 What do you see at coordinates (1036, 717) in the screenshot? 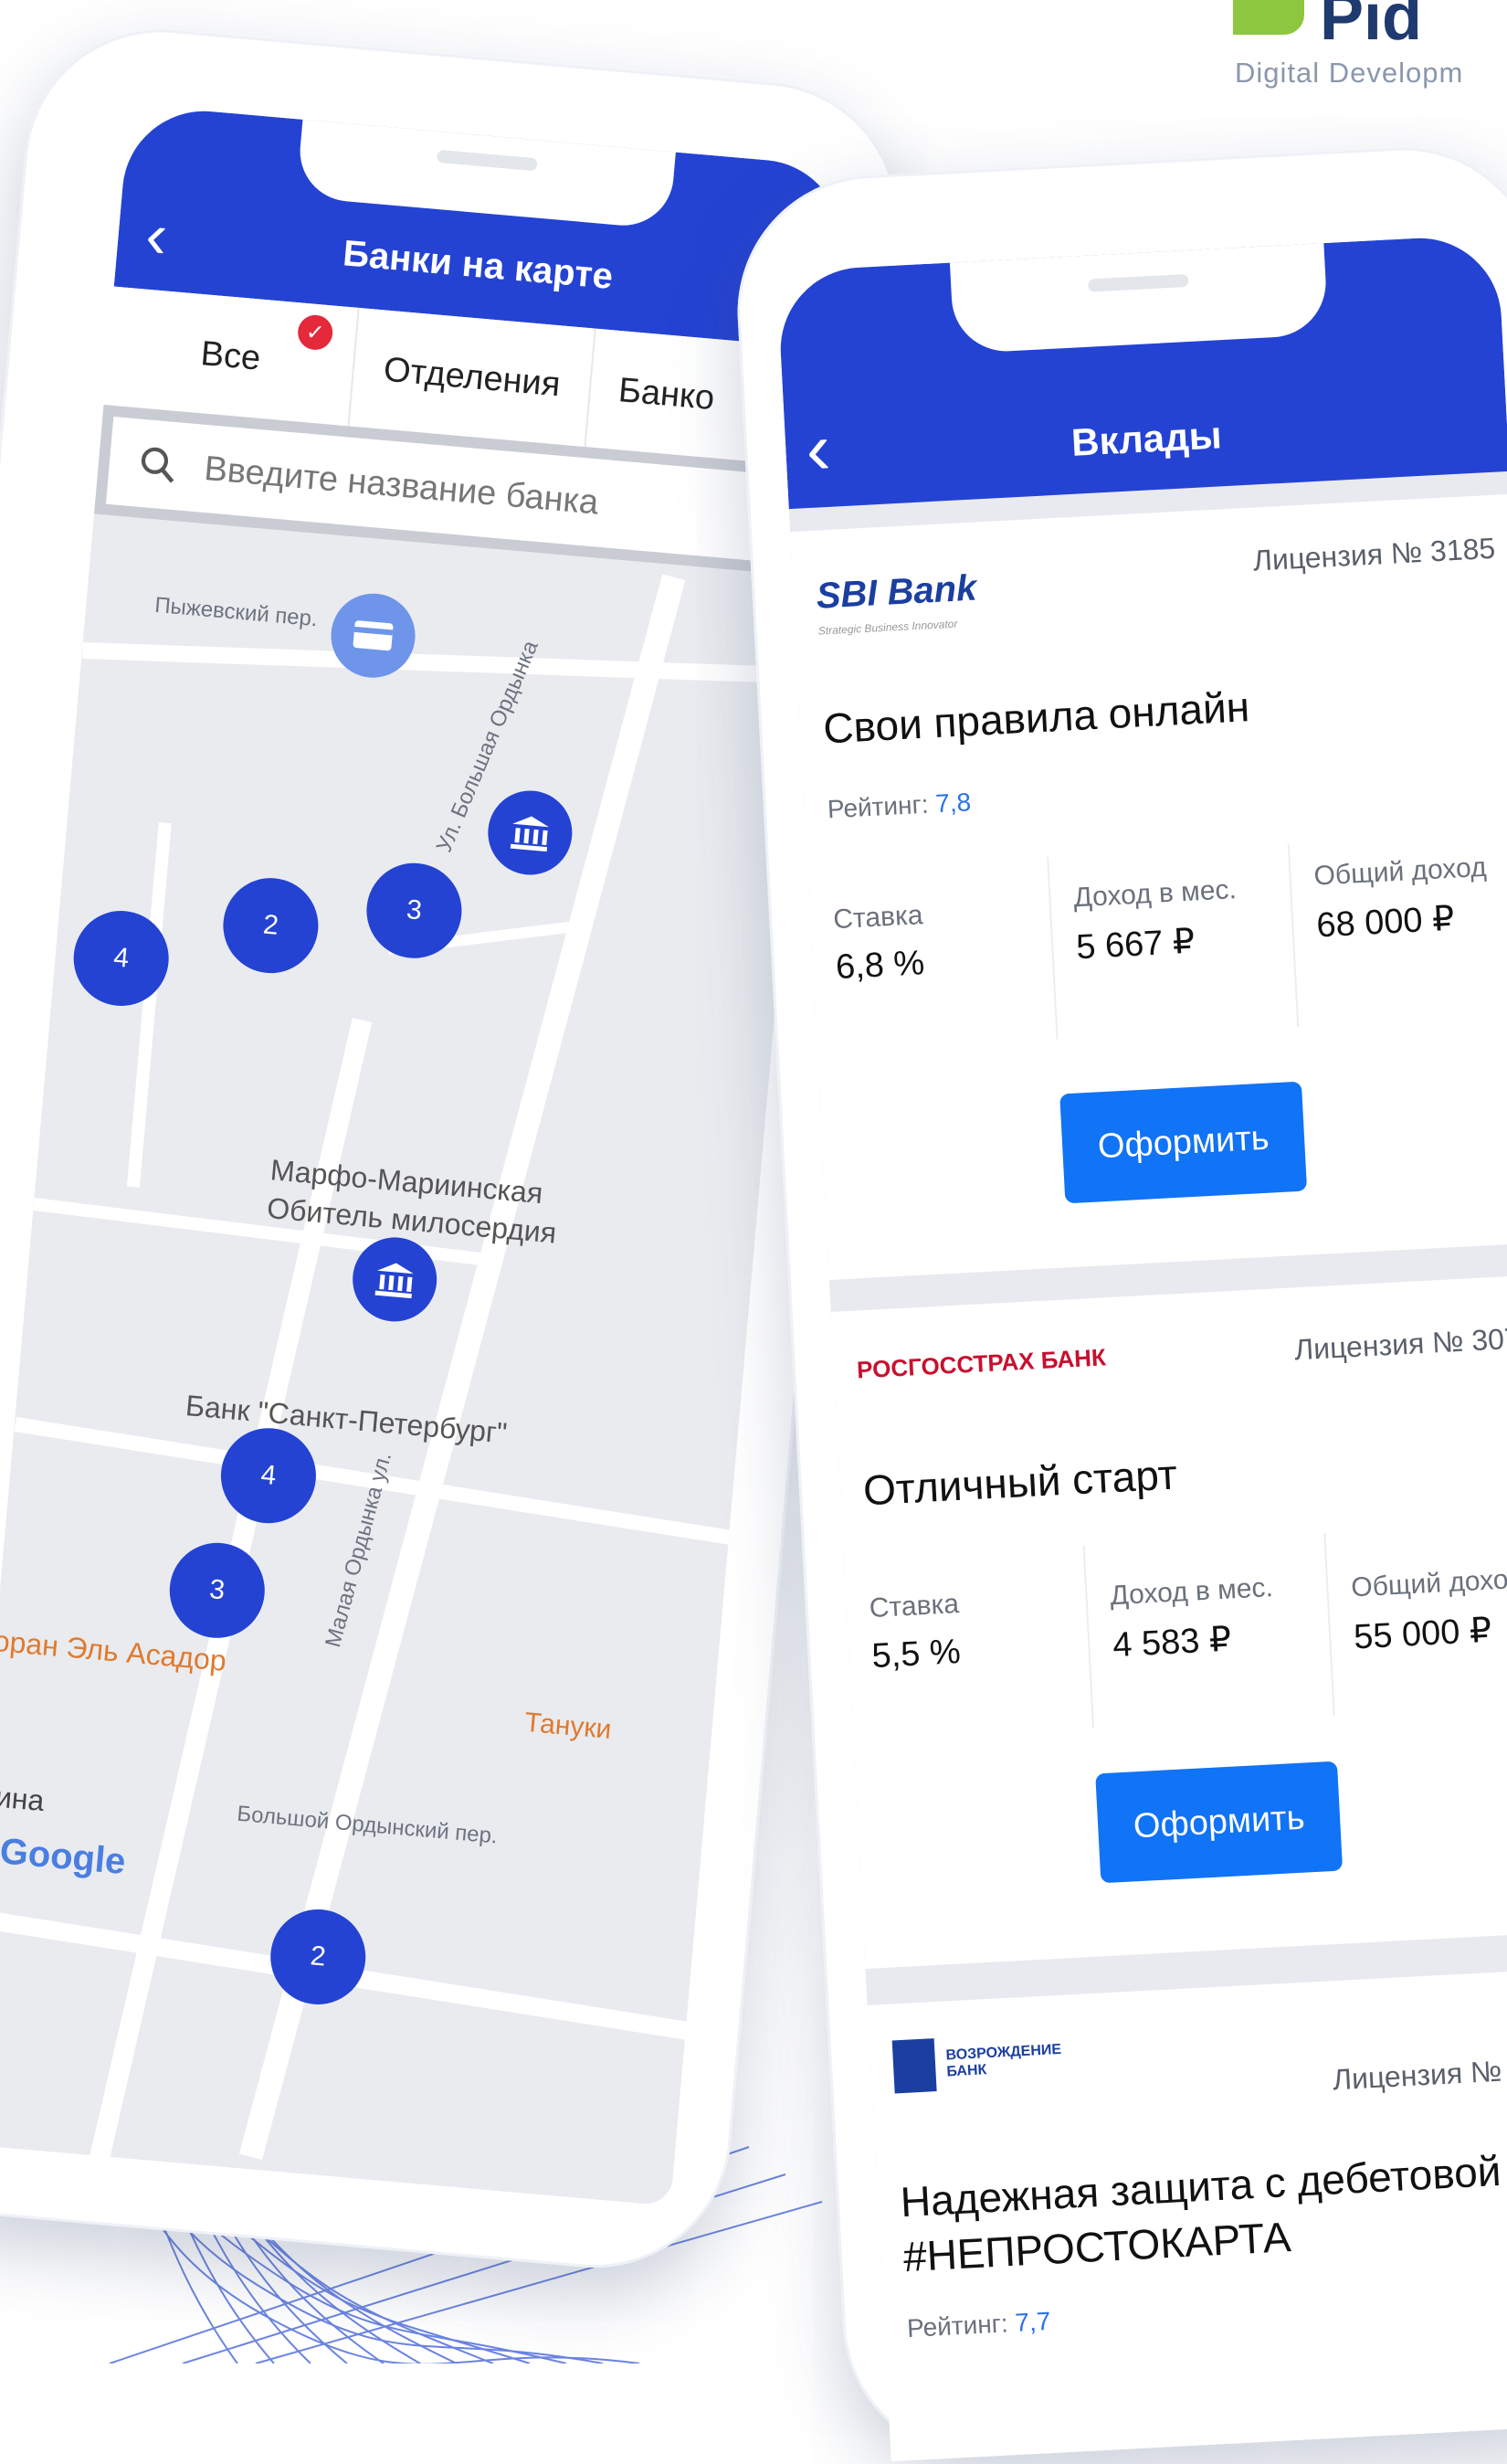
I see `deposit-name: Свои правила онлайн` at bounding box center [1036, 717].